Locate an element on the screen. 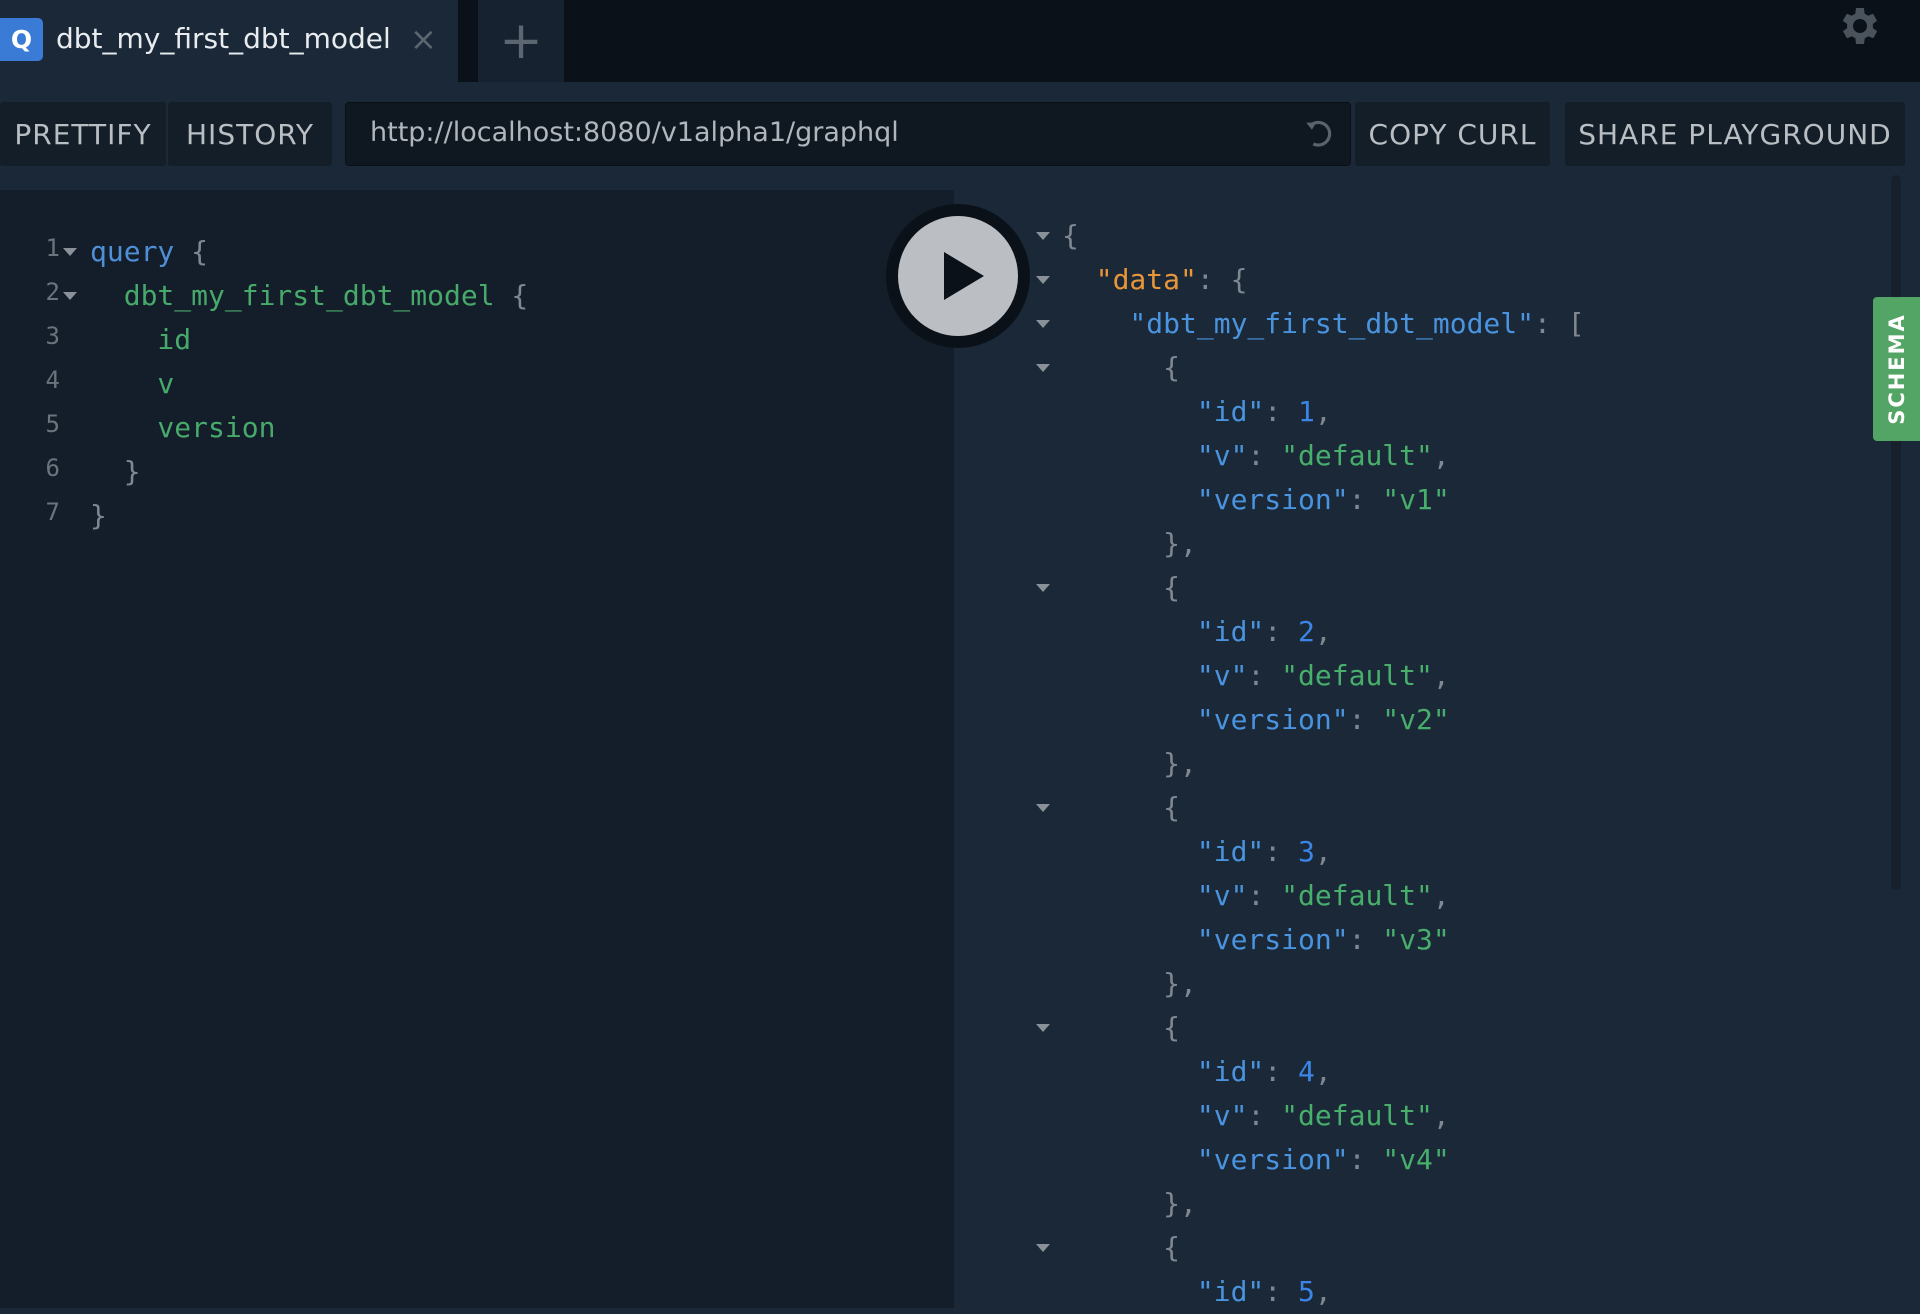 The height and width of the screenshot is (1314, 1920). execute-query-button is located at coordinates (958, 276).